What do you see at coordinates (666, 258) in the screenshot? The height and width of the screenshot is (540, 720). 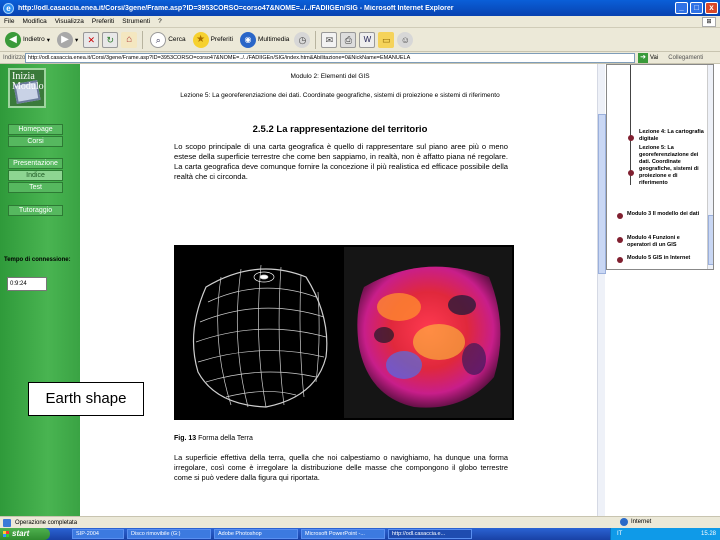 I see `rightnav-item-module5: Modulo 5 GIS in Internet` at bounding box center [666, 258].